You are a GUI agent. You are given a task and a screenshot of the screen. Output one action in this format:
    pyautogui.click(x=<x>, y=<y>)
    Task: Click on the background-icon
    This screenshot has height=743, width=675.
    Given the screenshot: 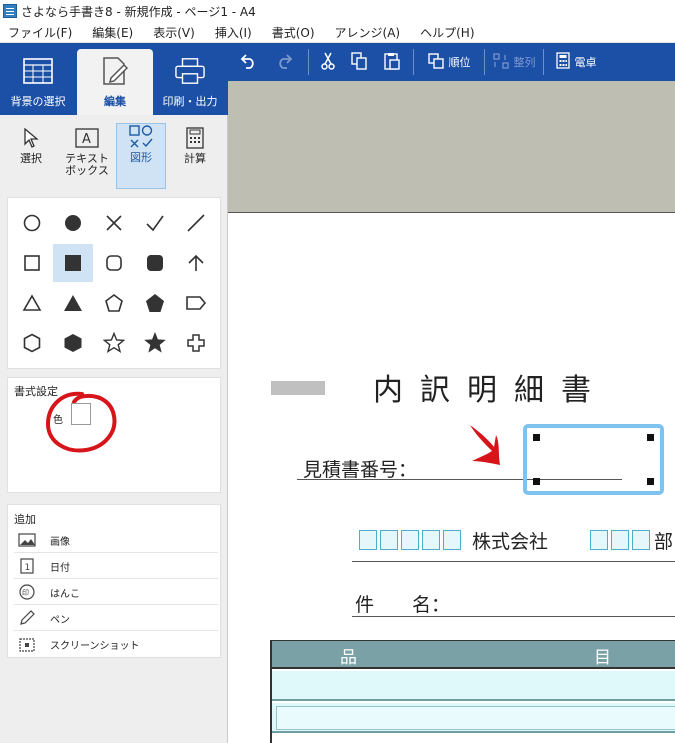 What is the action you would take?
    pyautogui.click(x=38, y=71)
    